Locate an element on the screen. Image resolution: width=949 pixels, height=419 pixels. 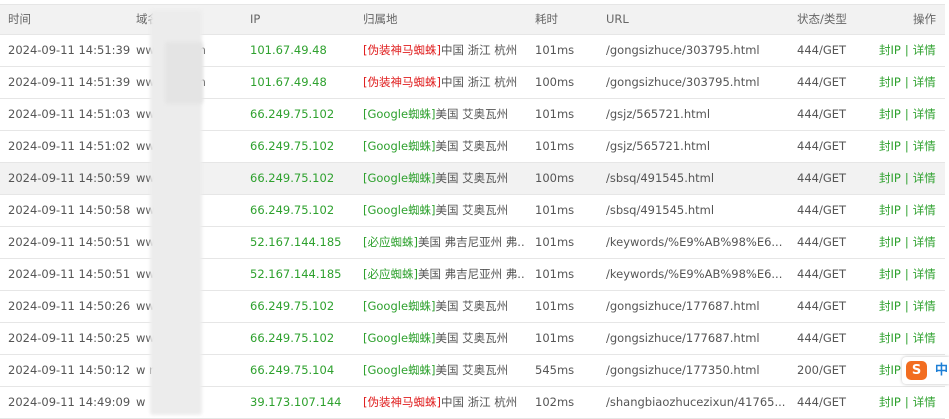
cell-time: 2024-09-11 14:50:12 is located at coordinates (69, 370).